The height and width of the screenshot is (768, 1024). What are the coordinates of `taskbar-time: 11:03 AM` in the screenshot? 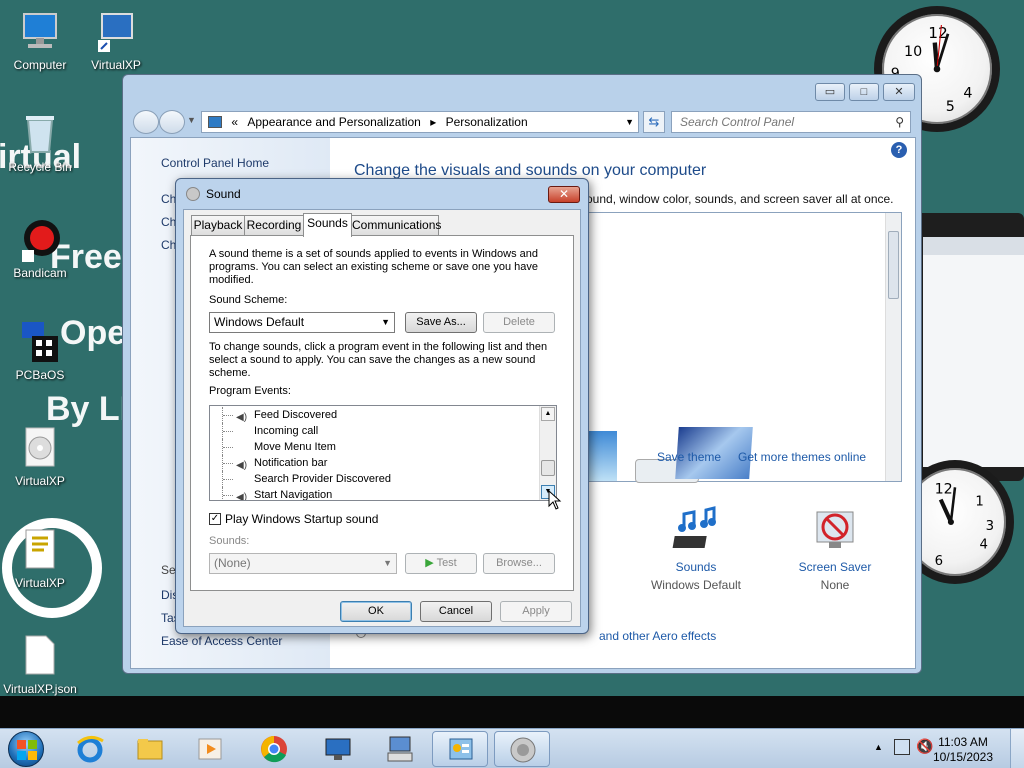 It's located at (963, 742).